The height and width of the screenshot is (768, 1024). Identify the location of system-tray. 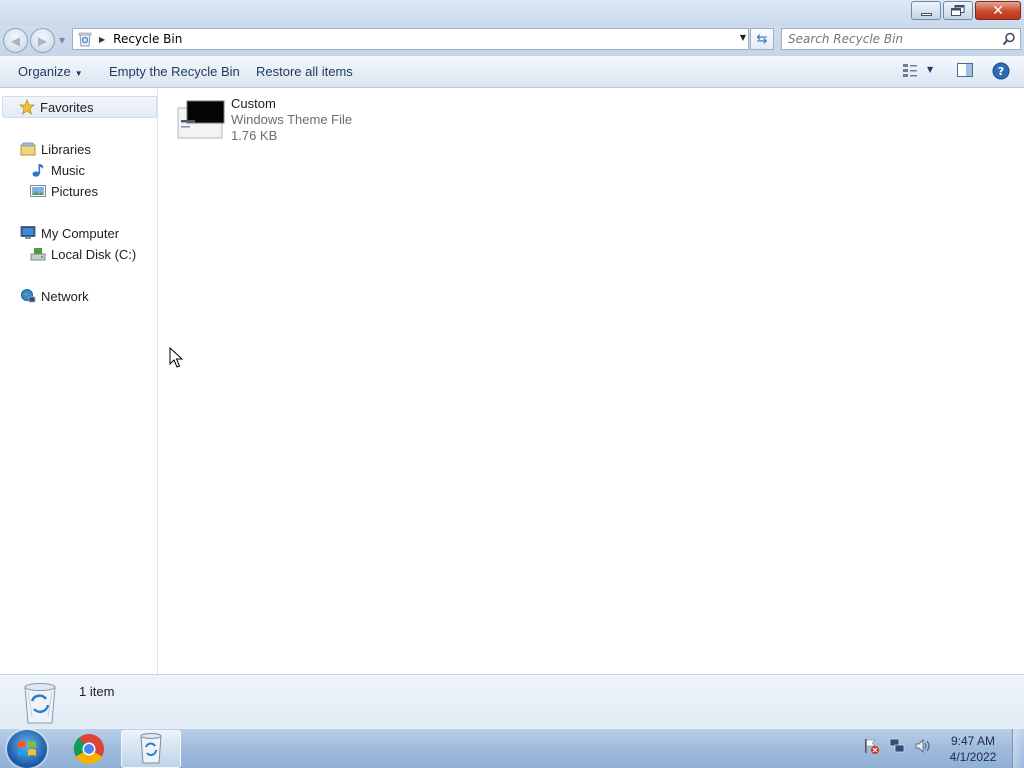
(897, 746).